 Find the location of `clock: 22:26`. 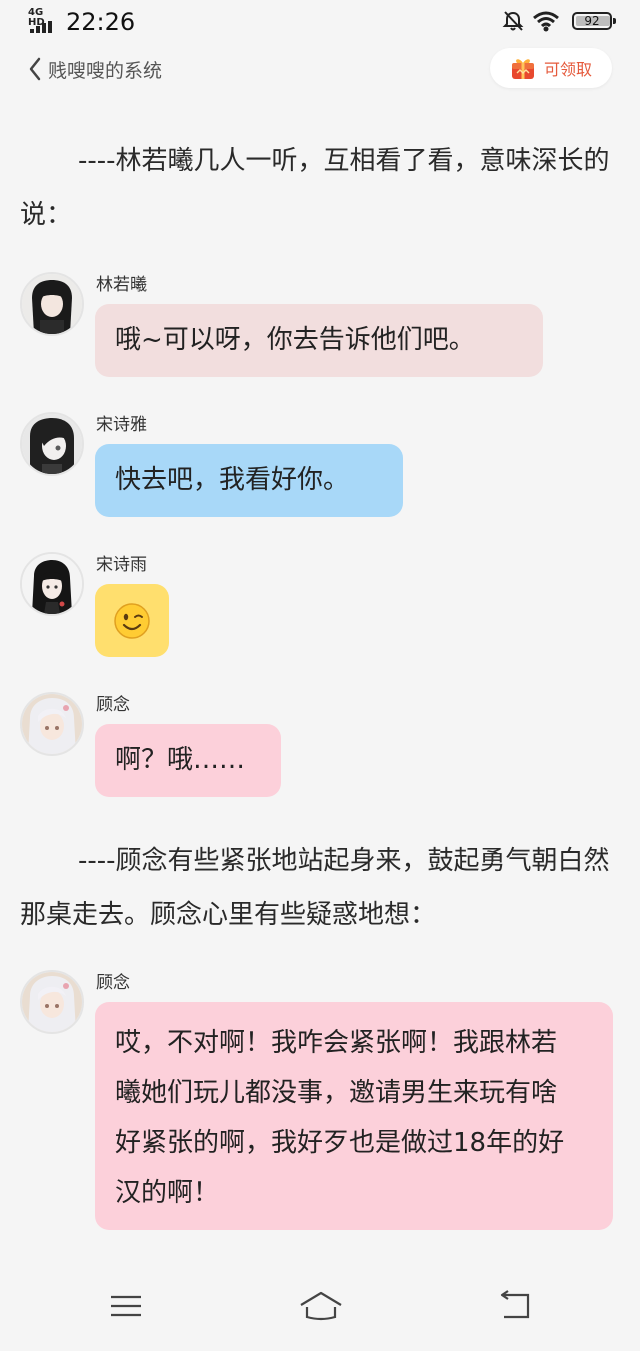

clock: 22:26 is located at coordinates (101, 22).